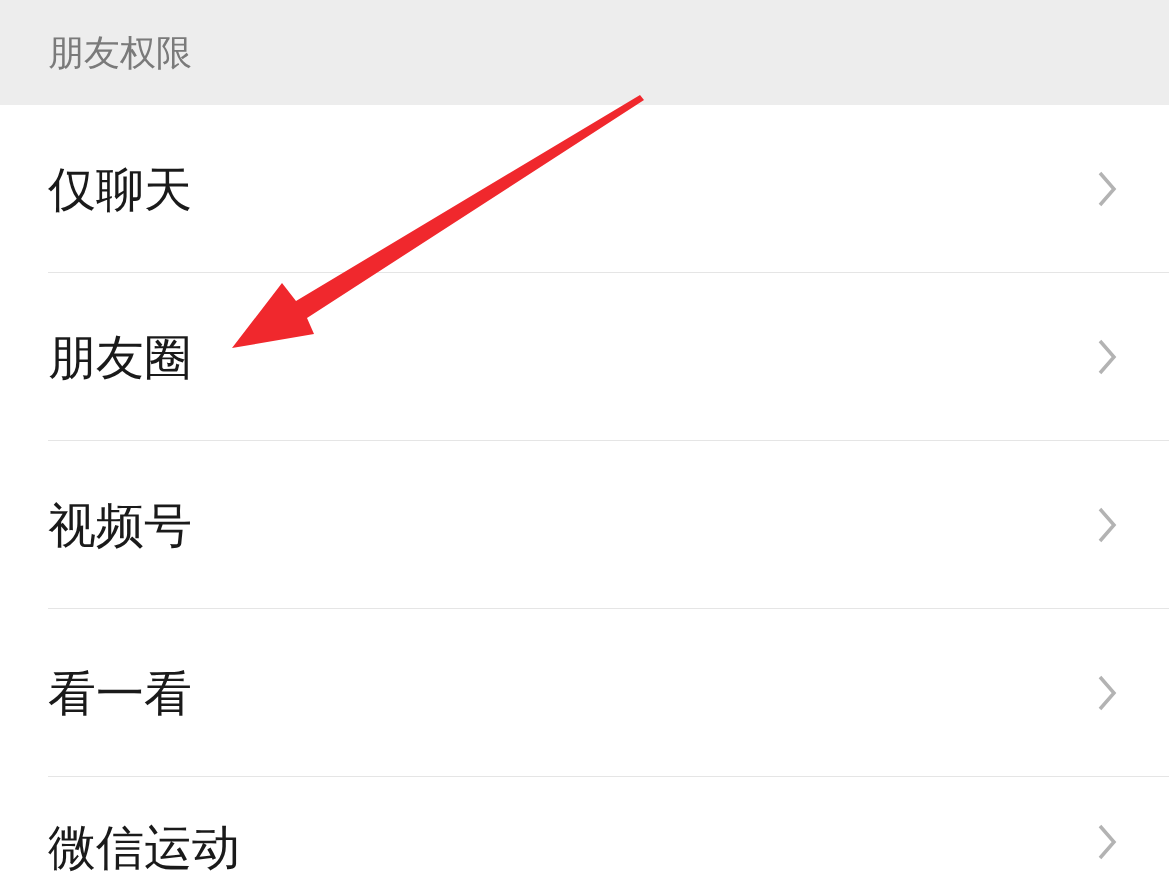 The width and height of the screenshot is (1169, 877). Describe the element at coordinates (120, 692) in the screenshot. I see `item-label: 看一看` at that location.